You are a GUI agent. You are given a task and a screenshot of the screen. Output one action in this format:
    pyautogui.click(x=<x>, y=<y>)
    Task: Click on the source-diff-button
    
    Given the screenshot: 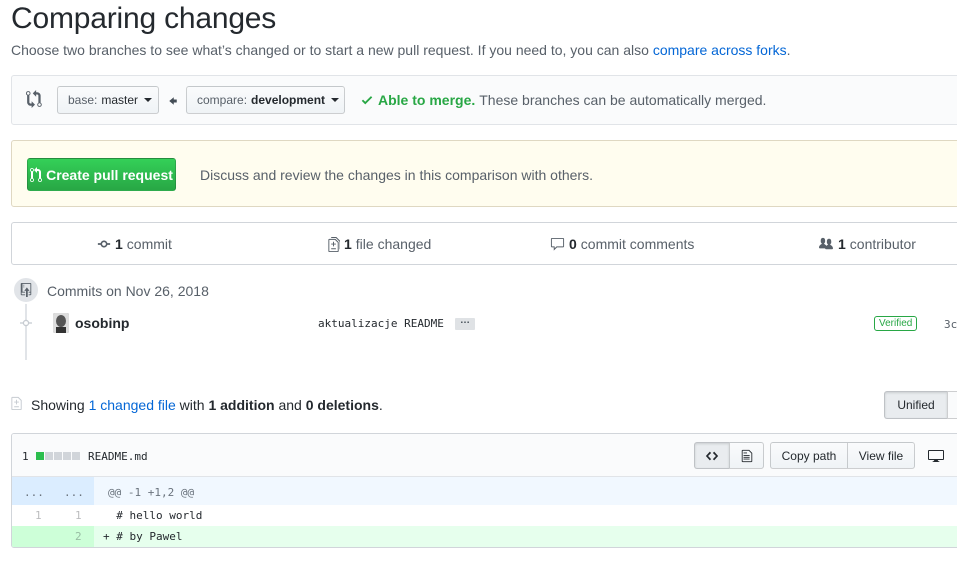 What is the action you would take?
    pyautogui.click(x=712, y=455)
    